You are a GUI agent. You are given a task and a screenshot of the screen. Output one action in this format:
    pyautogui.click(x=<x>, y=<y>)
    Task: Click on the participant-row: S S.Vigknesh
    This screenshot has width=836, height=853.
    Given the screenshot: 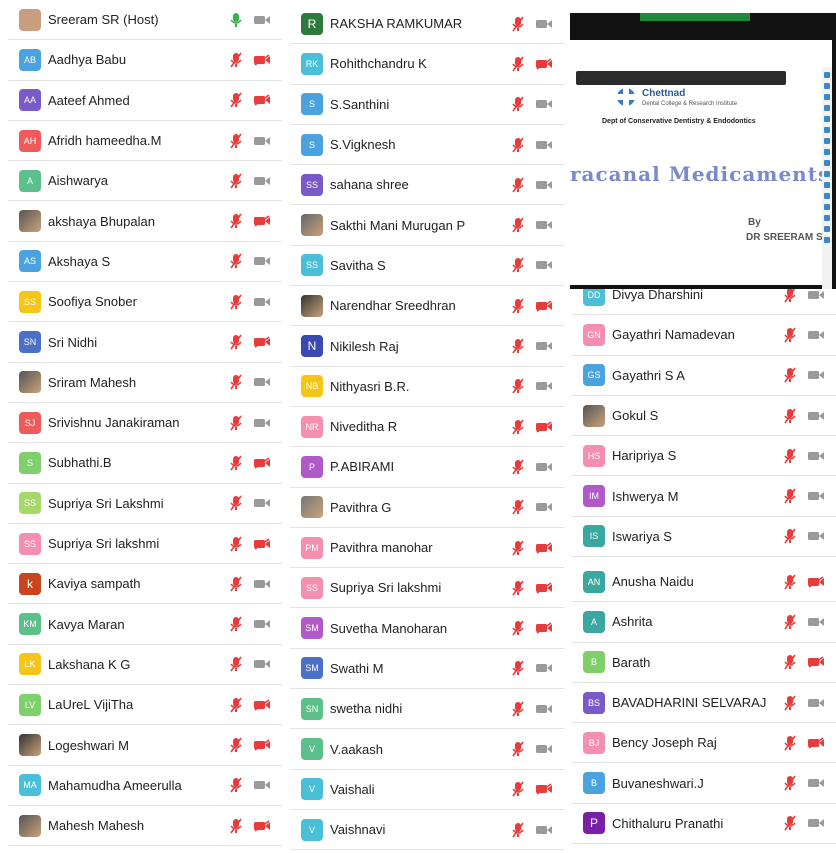 What is the action you would take?
    pyautogui.click(x=427, y=145)
    